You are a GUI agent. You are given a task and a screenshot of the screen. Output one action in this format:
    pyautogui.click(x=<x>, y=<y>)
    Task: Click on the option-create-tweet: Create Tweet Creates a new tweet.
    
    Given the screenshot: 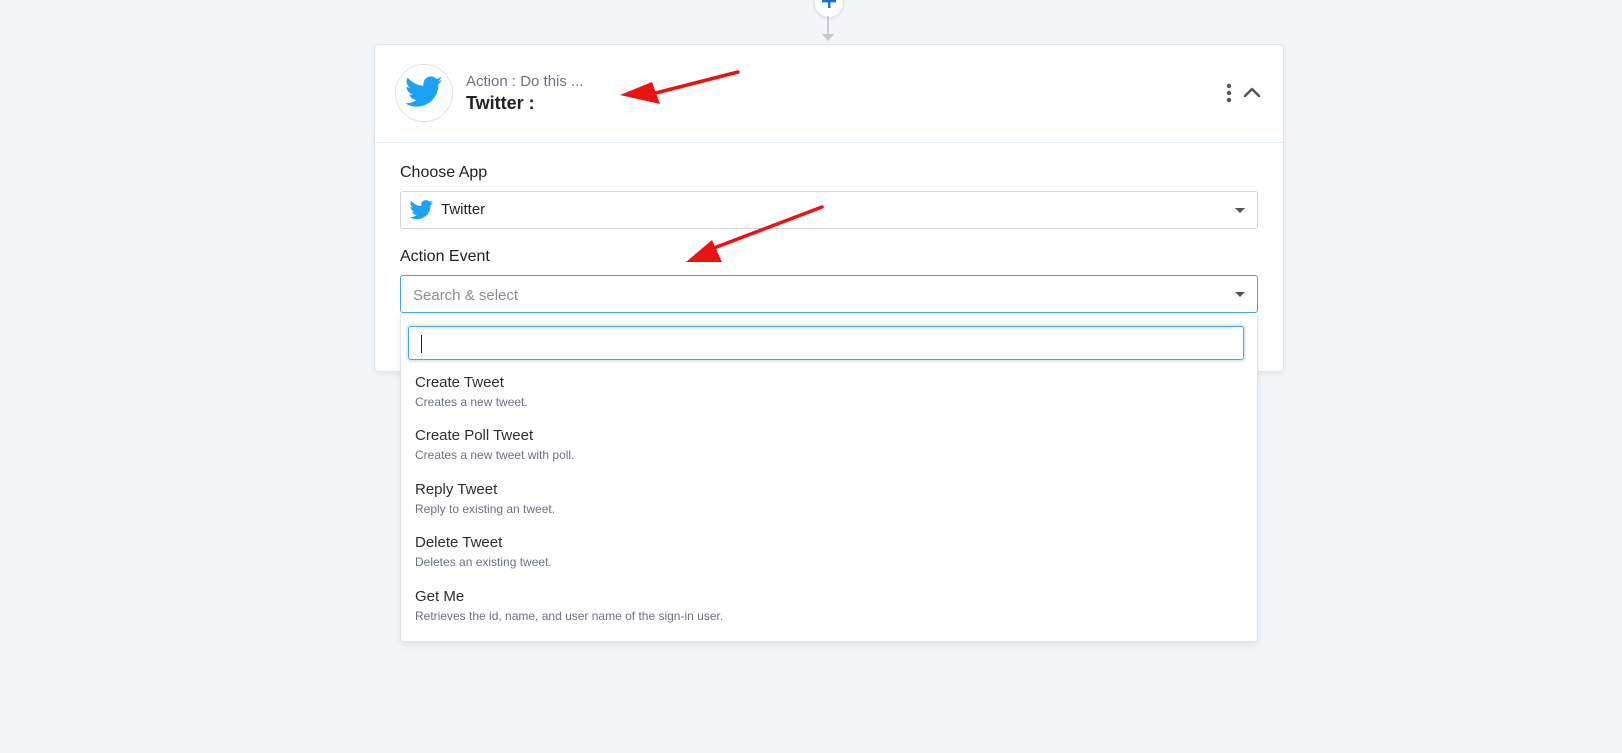 What is the action you would take?
    pyautogui.click(x=825, y=398)
    